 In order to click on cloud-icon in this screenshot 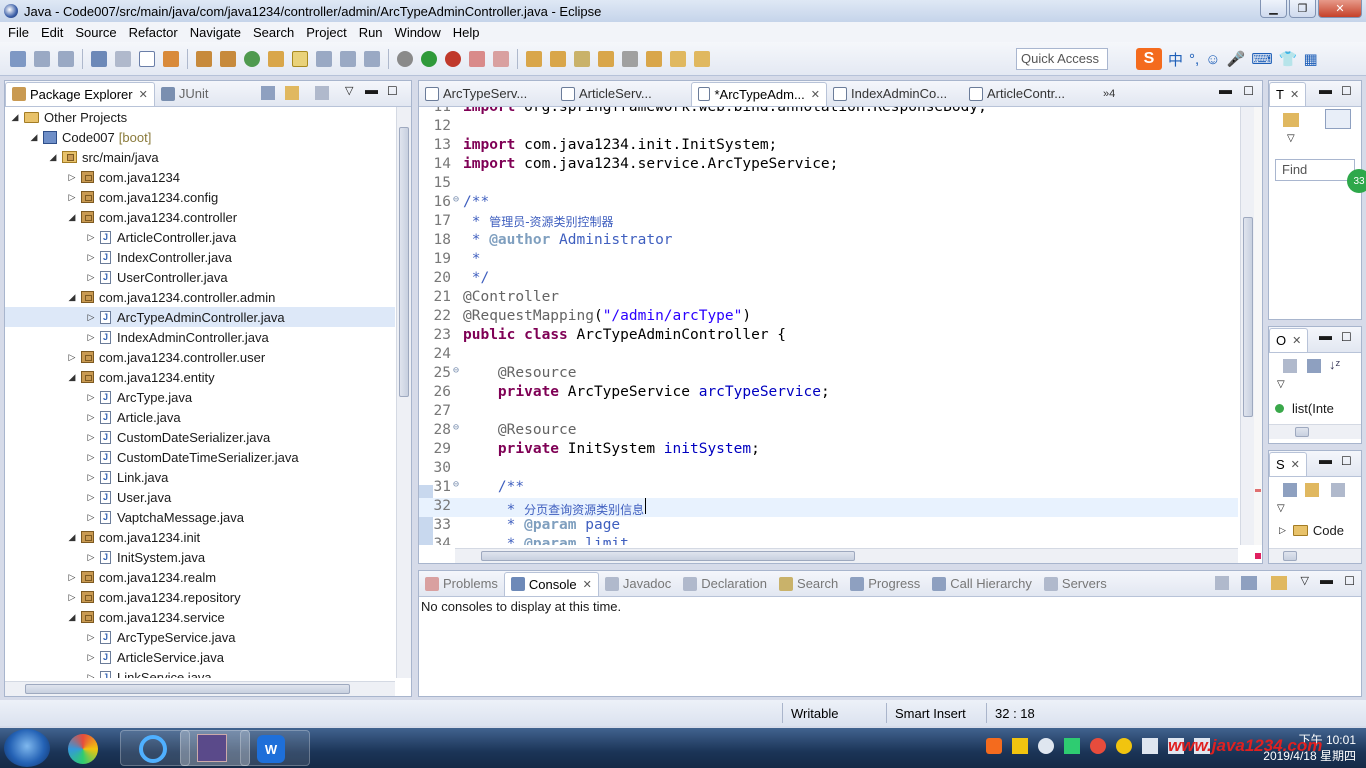, I will do `click(1046, 746)`.